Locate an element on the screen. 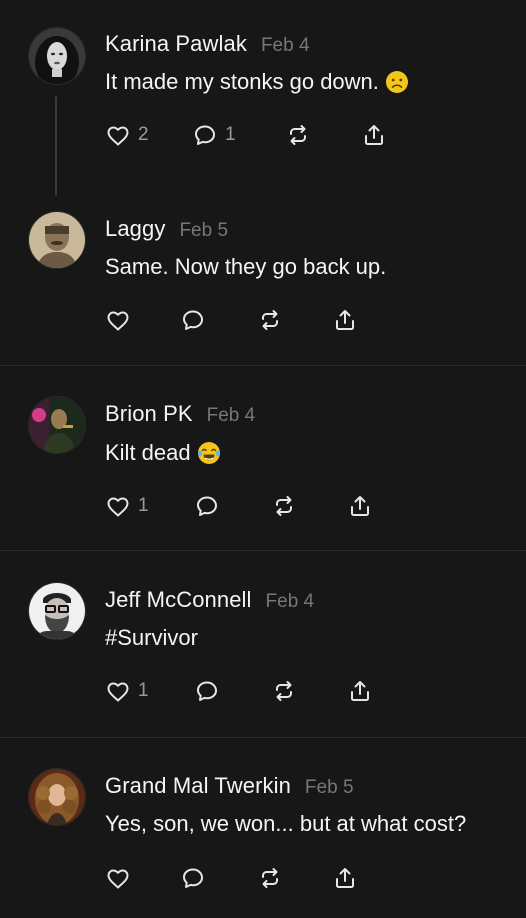 The width and height of the screenshot is (526, 918). post-text: #Survivor is located at coordinates (151, 637).